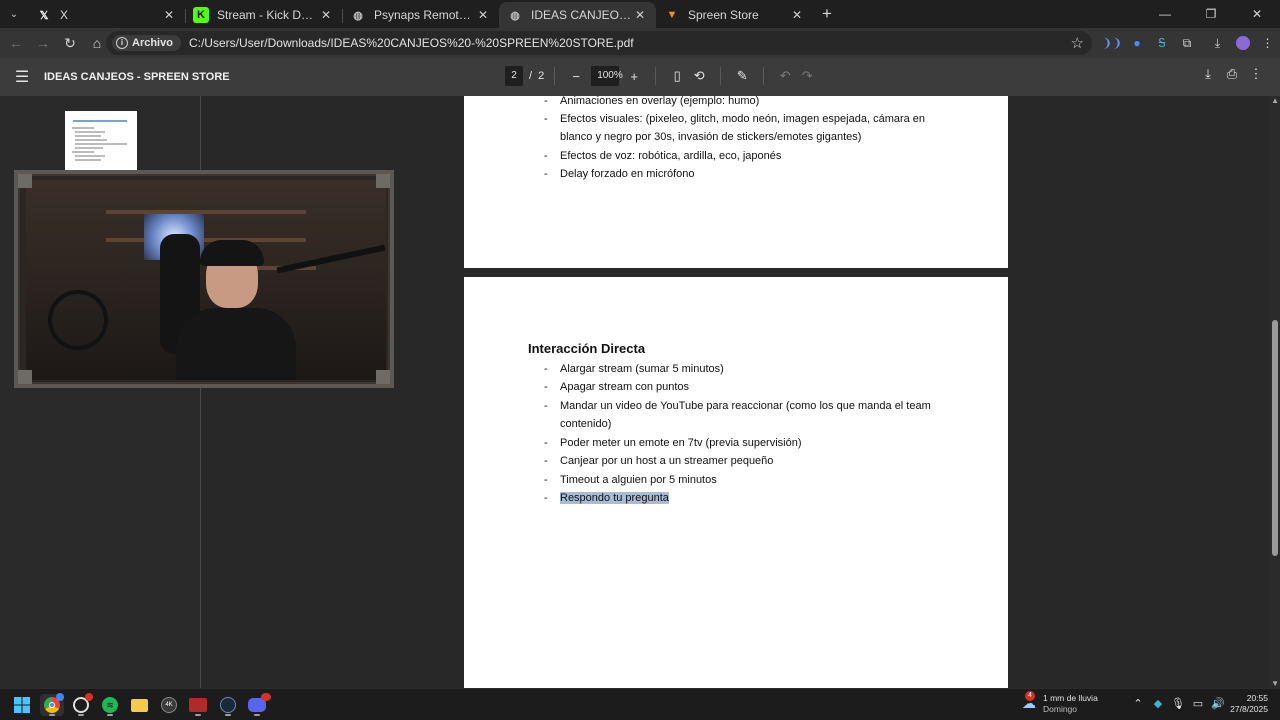 Image resolution: width=1280 pixels, height=720 pixels. What do you see at coordinates (1137, 43) in the screenshot?
I see `extension-shield-icon: ●` at bounding box center [1137, 43].